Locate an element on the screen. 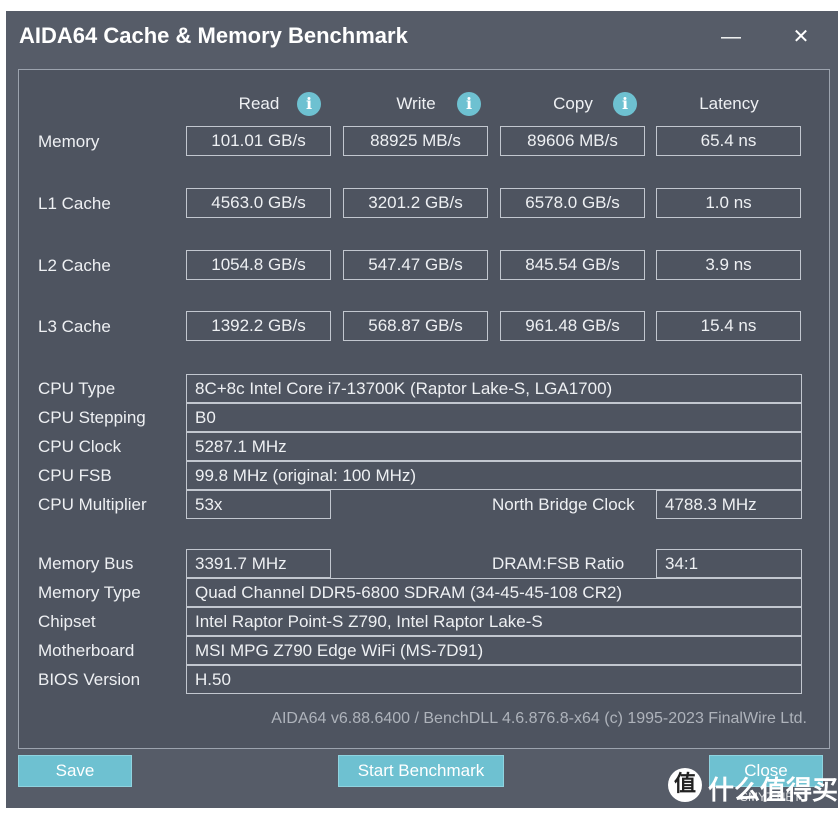 The width and height of the screenshot is (840, 817). l2-row-label: L2 Cache is located at coordinates (74, 265).